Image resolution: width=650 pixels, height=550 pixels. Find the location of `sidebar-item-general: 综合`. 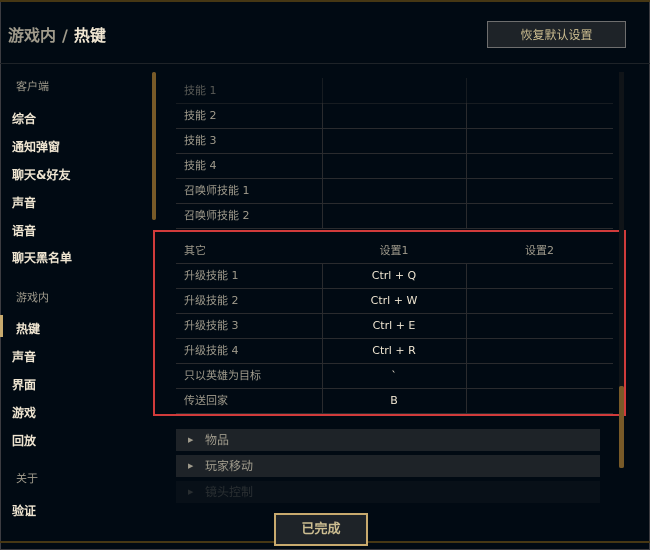

sidebar-item-general: 综合 is located at coordinates (24, 118).